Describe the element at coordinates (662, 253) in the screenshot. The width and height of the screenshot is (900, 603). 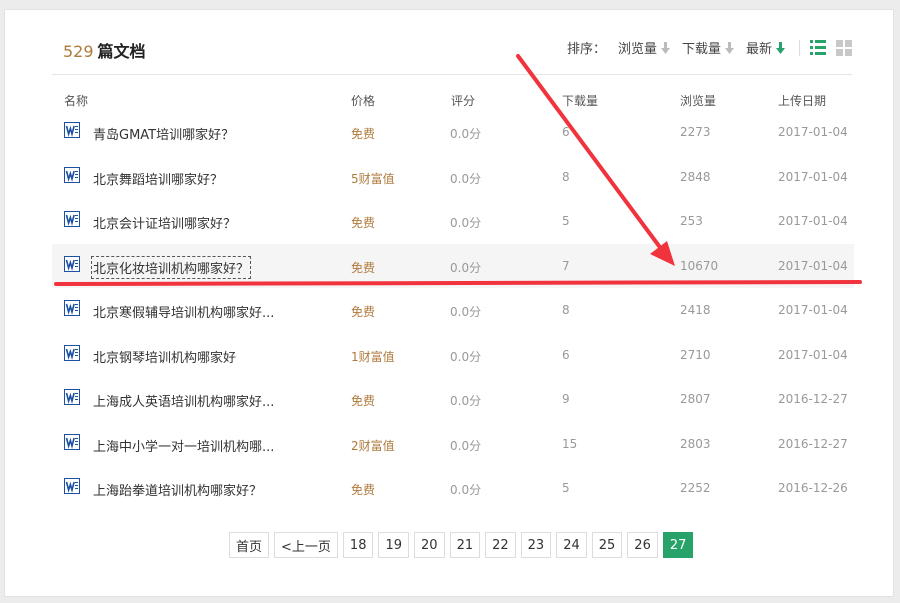
I see `annotation-arrow-head` at that location.